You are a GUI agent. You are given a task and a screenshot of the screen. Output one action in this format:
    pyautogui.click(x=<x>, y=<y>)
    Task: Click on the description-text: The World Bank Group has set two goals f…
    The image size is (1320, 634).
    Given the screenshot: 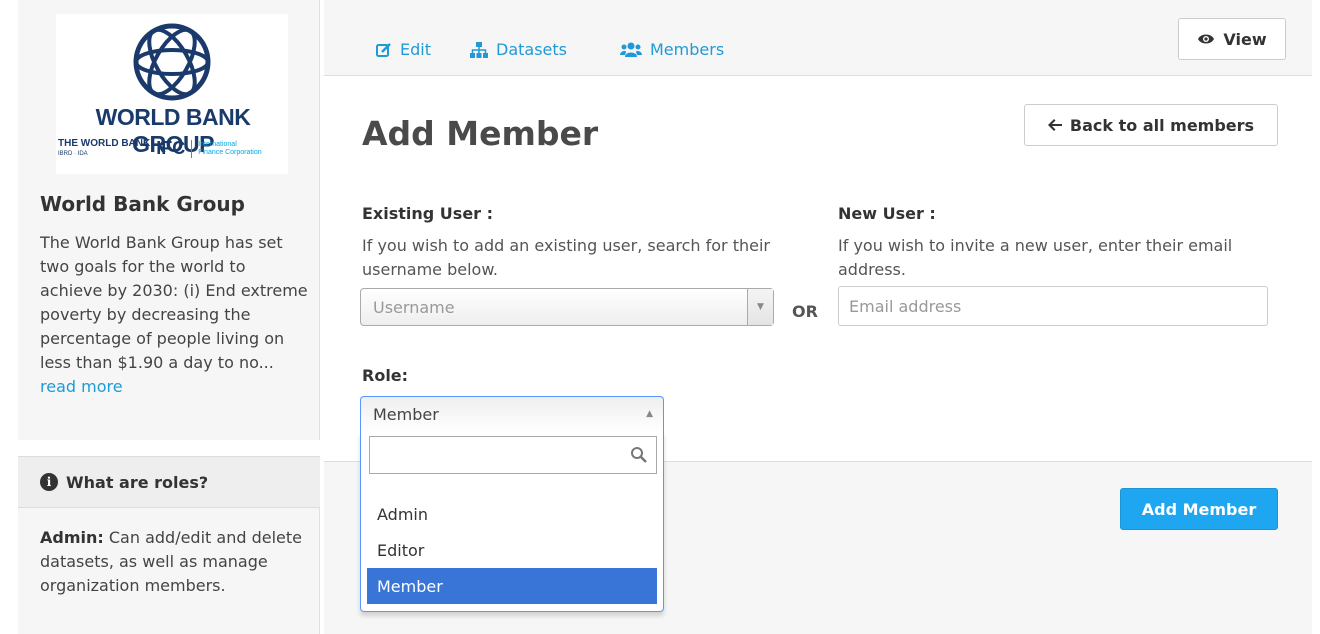 What is the action you would take?
    pyautogui.click(x=174, y=302)
    